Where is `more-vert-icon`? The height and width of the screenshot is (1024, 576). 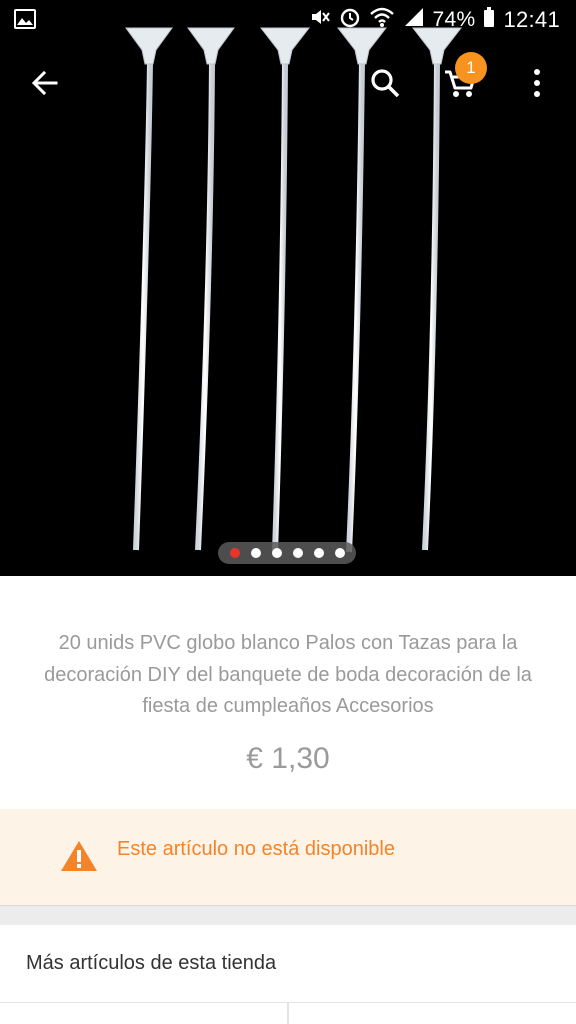 more-vert-icon is located at coordinates (537, 83).